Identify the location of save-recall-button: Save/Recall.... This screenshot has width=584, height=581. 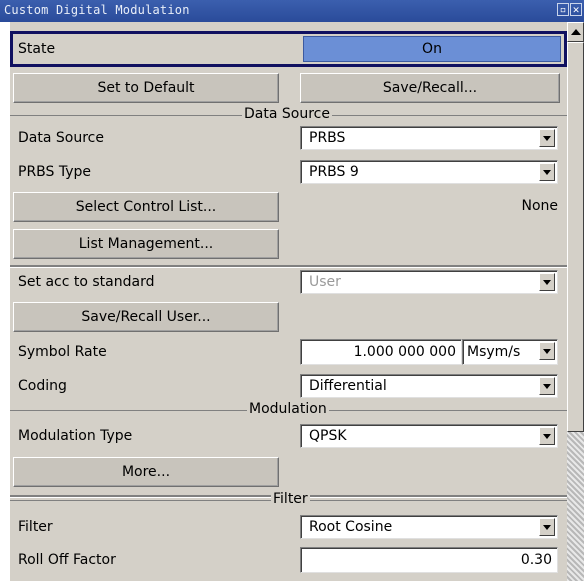
(430, 88).